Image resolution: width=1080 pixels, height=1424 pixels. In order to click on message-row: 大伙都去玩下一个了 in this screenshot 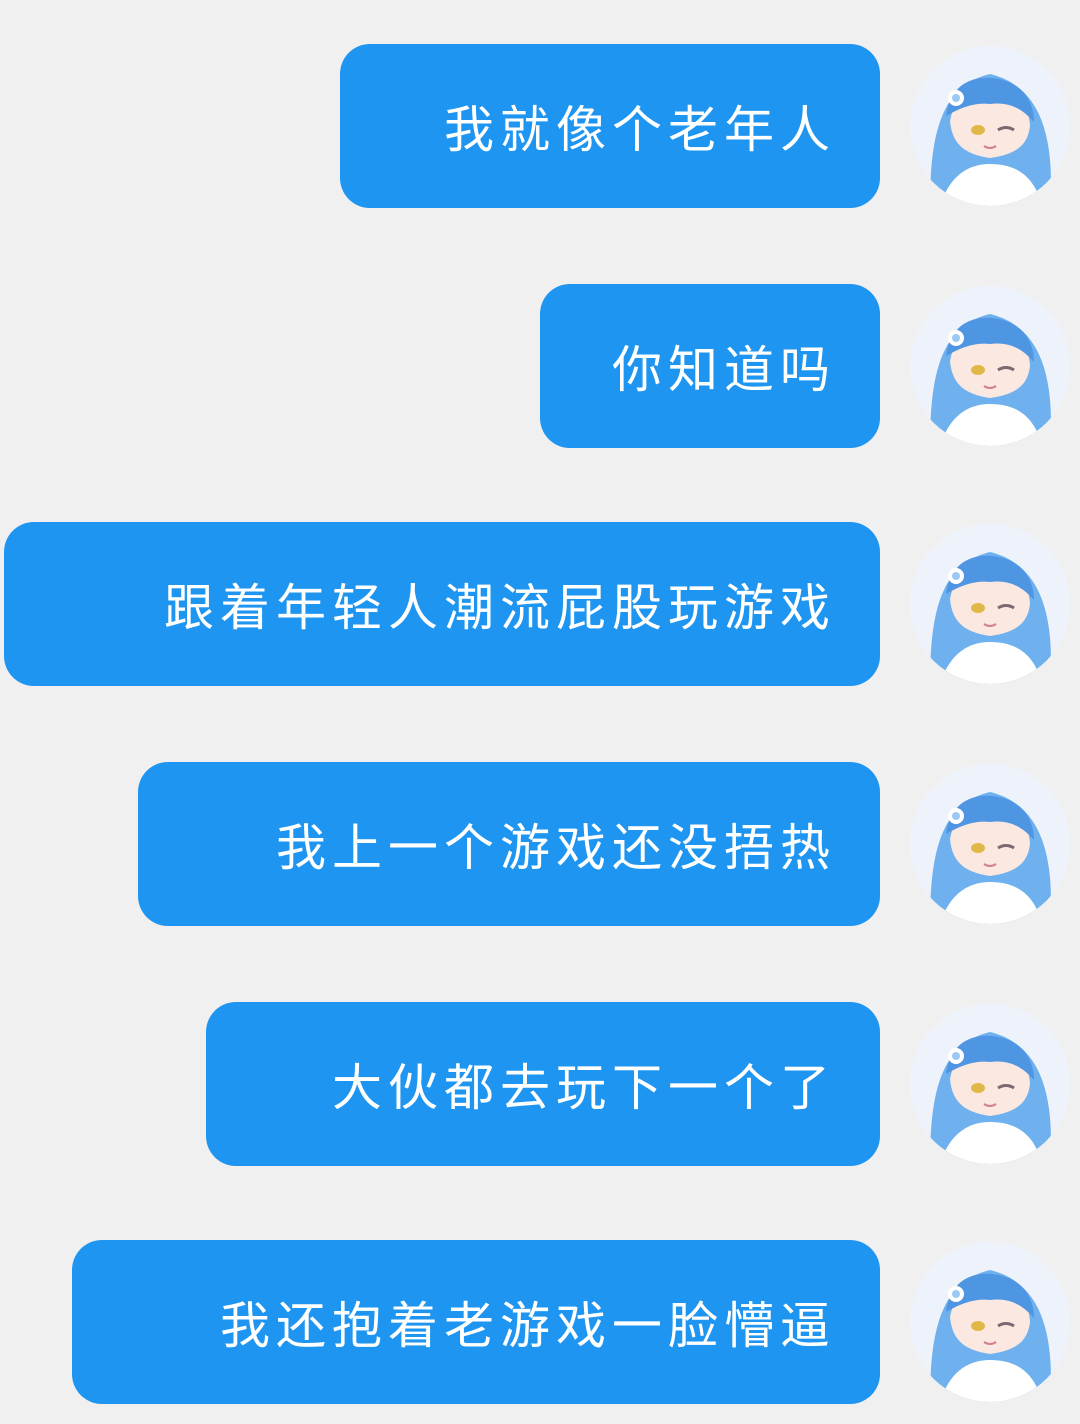, I will do `click(540, 1084)`.